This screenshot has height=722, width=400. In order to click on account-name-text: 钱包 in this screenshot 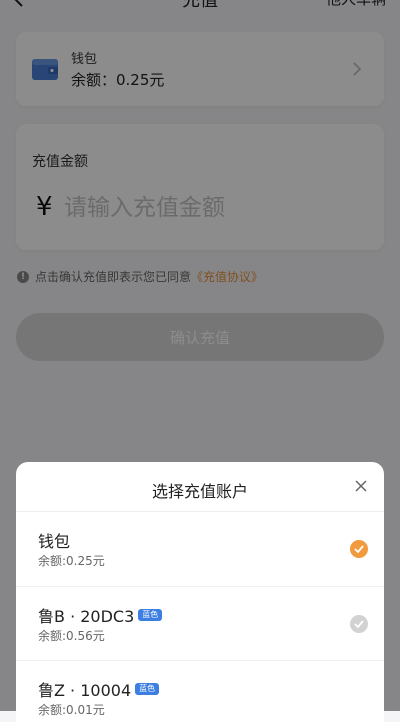, I will do `click(54, 541)`.